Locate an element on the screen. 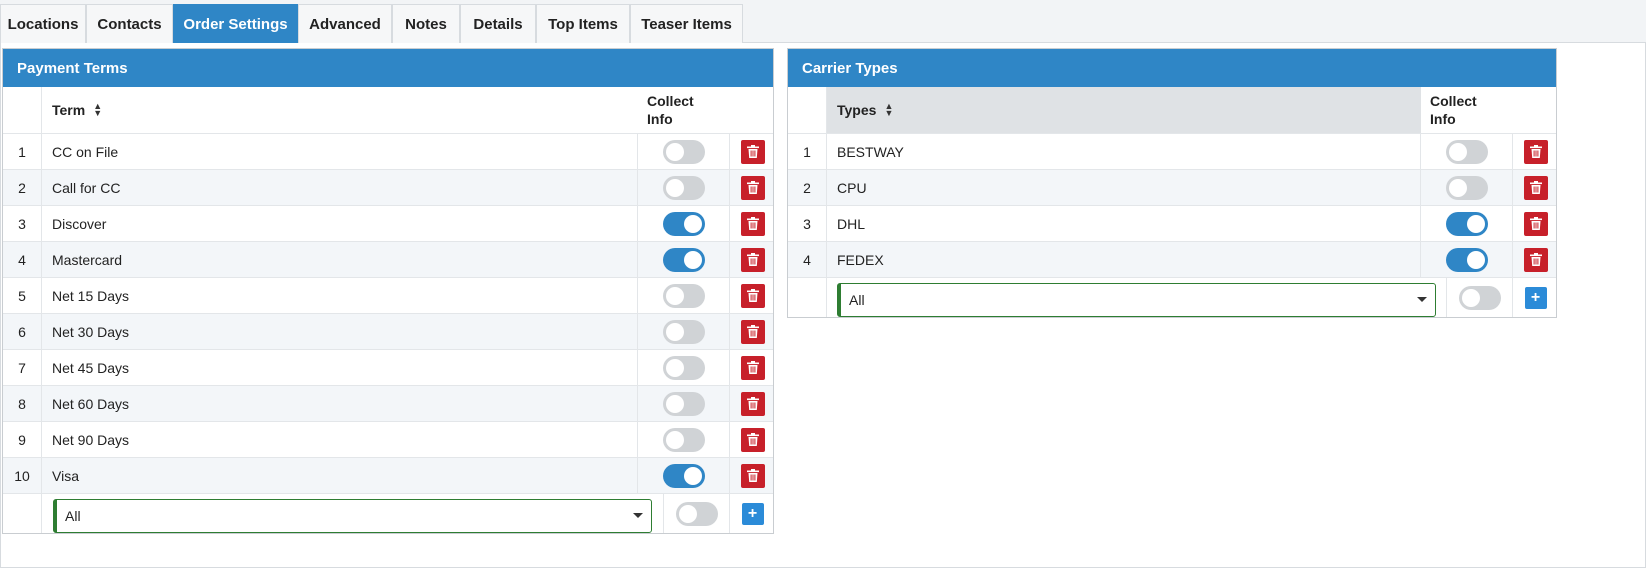 The image size is (1646, 568). collect-info-header: Collect Info is located at coordinates (1467, 110).